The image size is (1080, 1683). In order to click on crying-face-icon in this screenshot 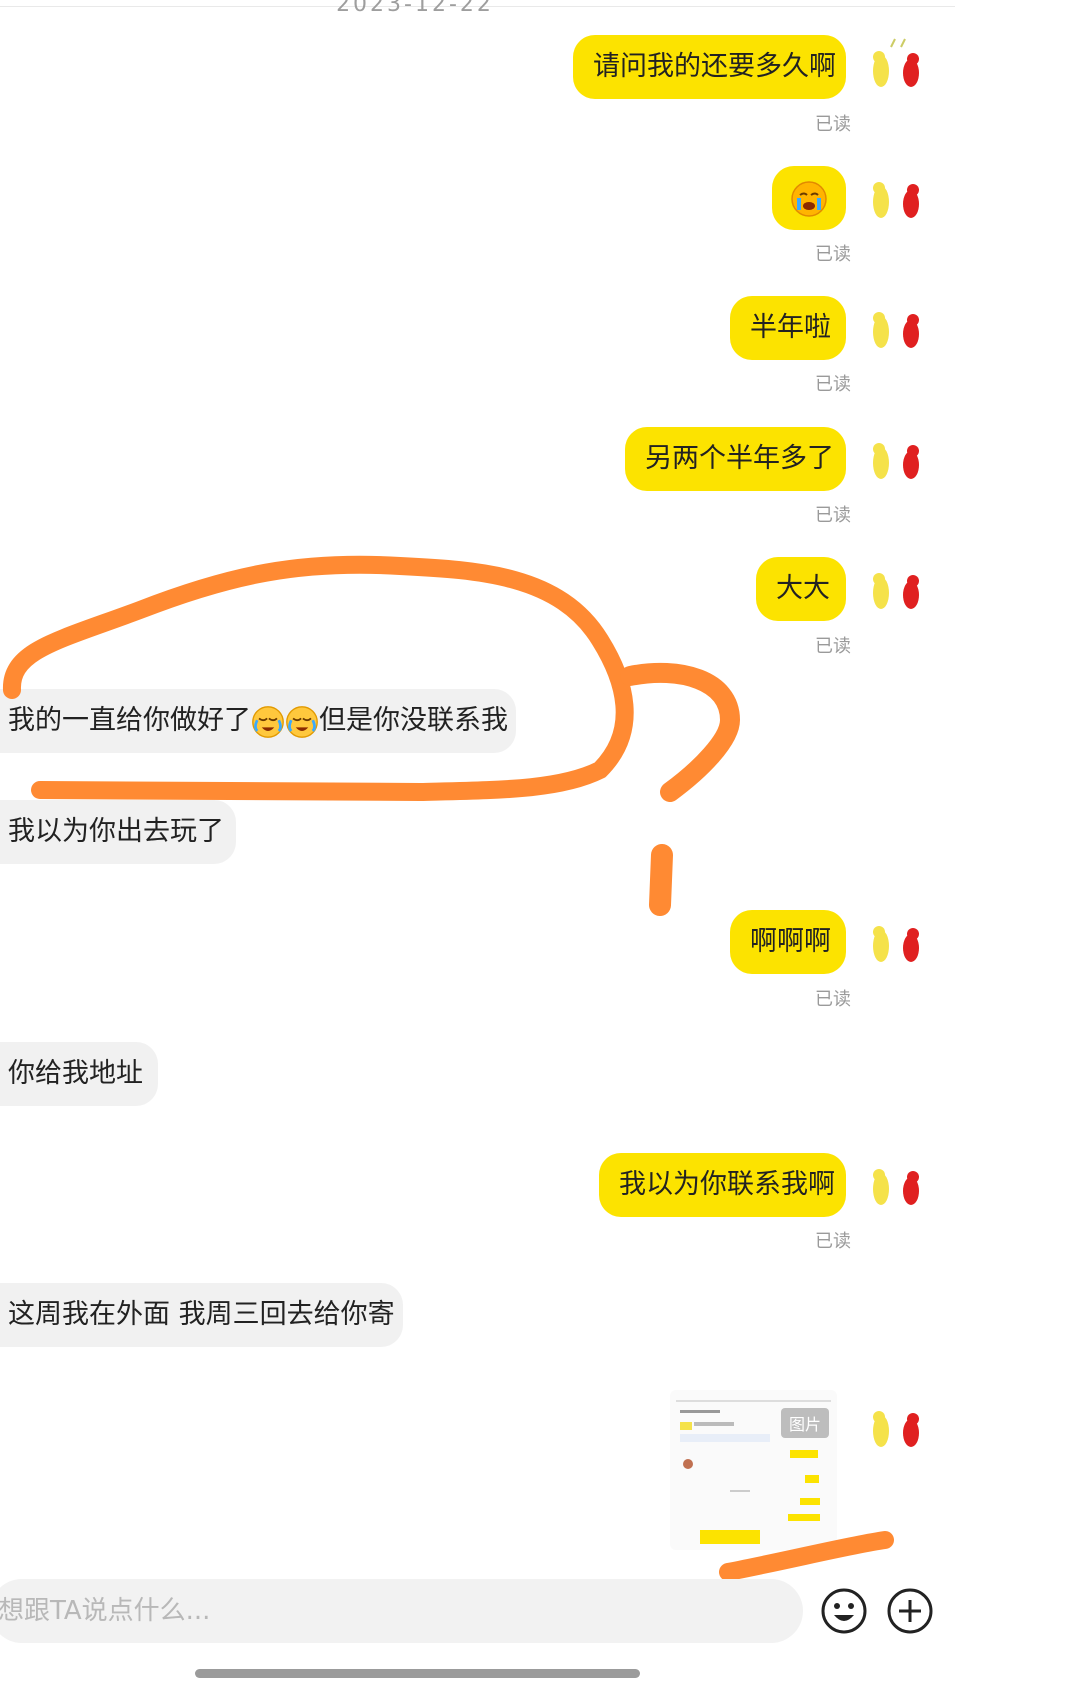, I will do `click(809, 198)`.